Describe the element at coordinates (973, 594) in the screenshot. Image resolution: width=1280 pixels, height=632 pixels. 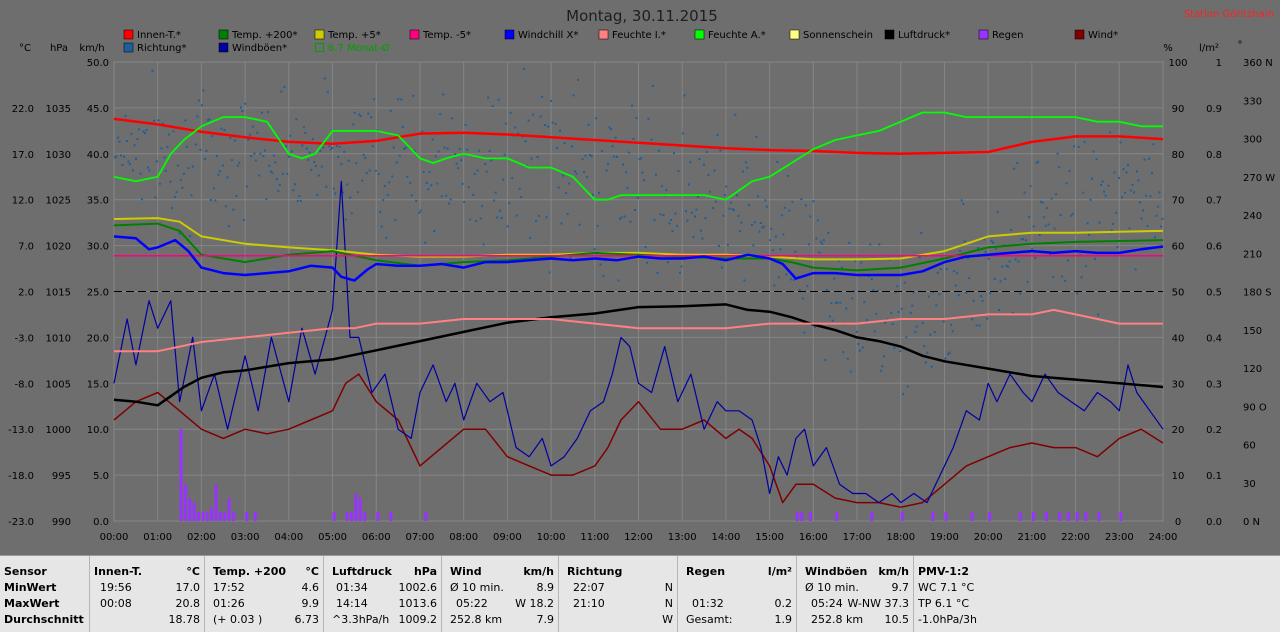
I see `stats-col-pmv: PMV-1:2 WC 7.1 °C TP 6.1 °C -1.0hPa/3h` at that location.